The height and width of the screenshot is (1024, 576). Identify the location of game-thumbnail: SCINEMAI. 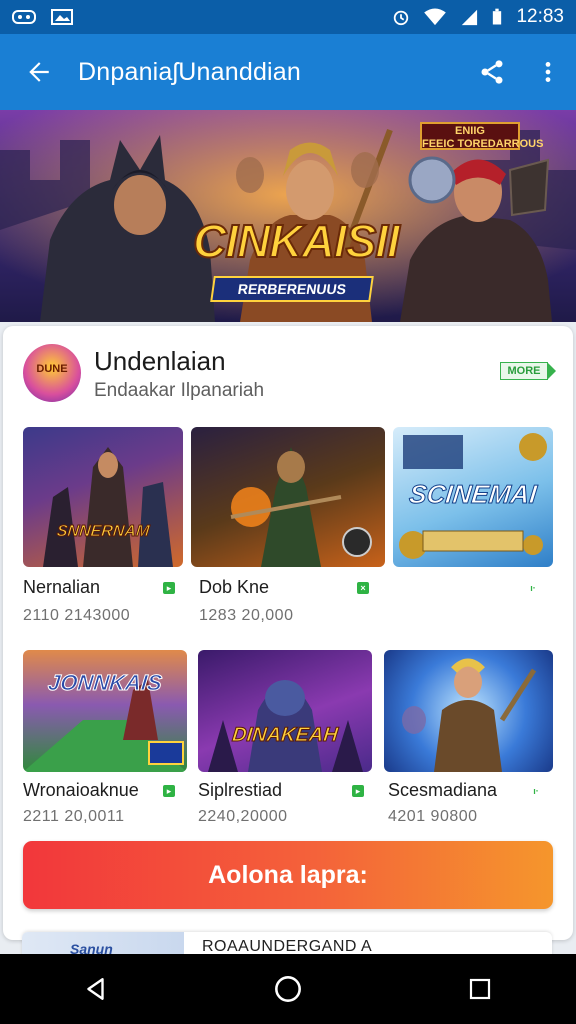
(473, 497).